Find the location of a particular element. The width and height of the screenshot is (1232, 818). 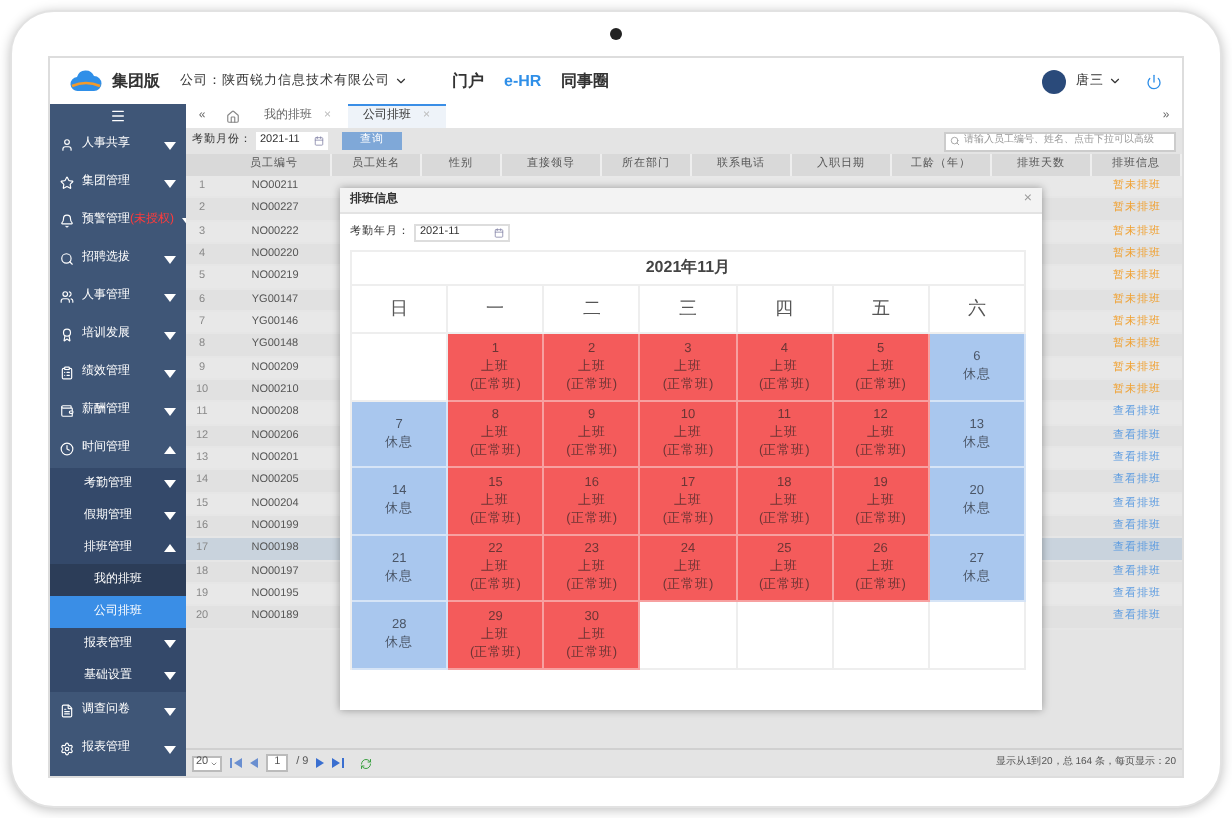

first-page-icon is located at coordinates (236, 763).